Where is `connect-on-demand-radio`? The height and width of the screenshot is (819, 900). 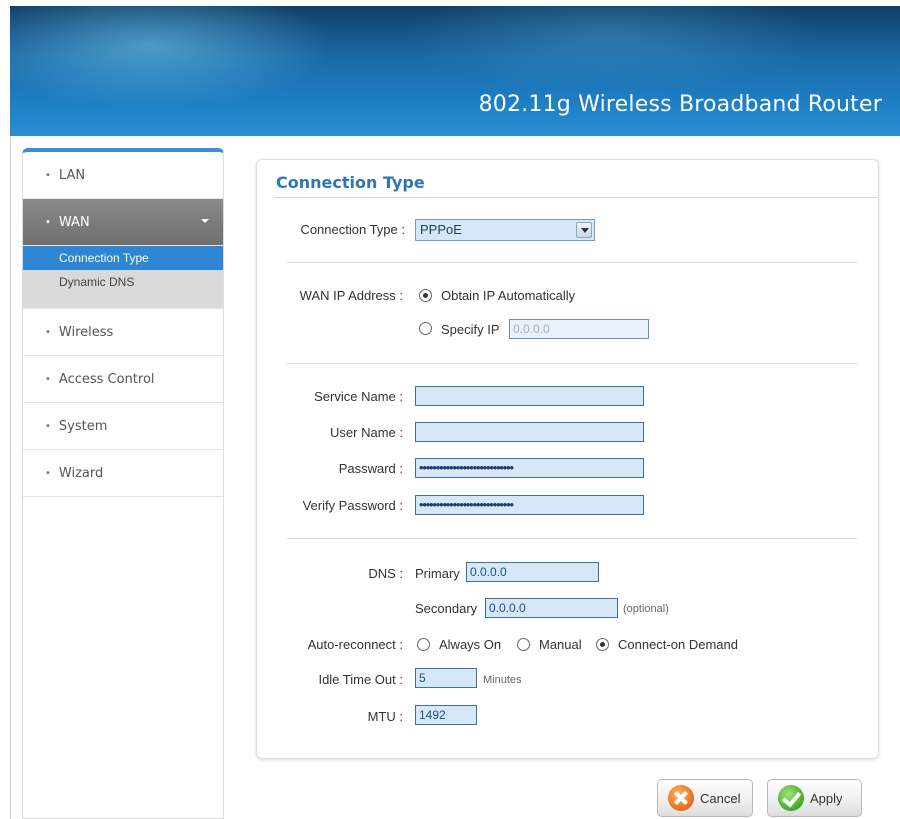 connect-on-demand-radio is located at coordinates (602, 644).